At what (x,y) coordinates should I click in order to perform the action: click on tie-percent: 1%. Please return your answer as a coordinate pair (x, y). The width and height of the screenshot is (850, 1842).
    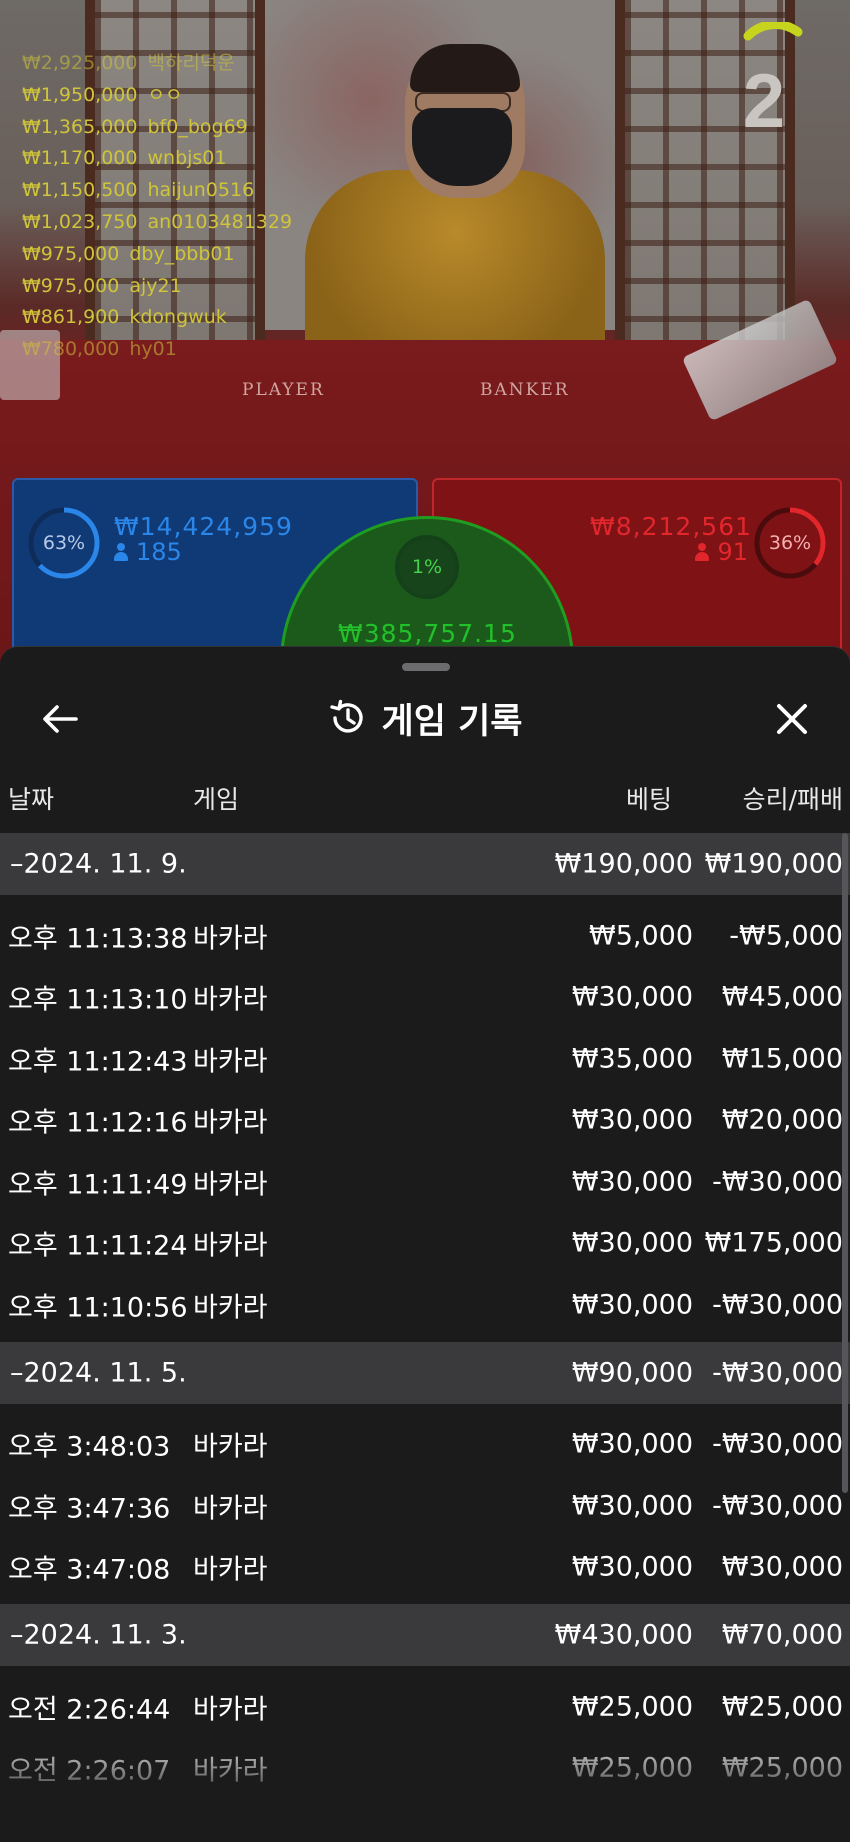
    Looking at the image, I should click on (427, 567).